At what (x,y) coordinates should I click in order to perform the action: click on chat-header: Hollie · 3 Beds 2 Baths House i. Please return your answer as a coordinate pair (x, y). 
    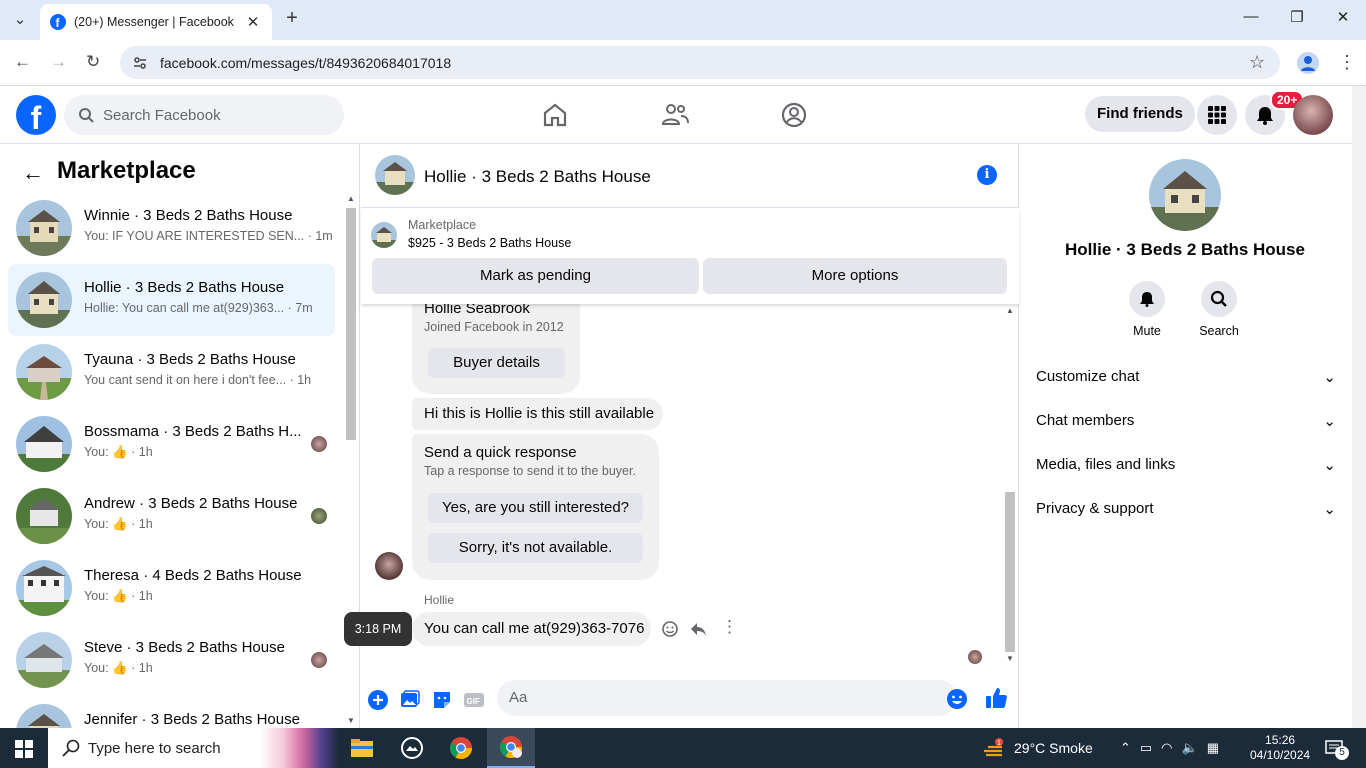
    Looking at the image, I should click on (690, 176).